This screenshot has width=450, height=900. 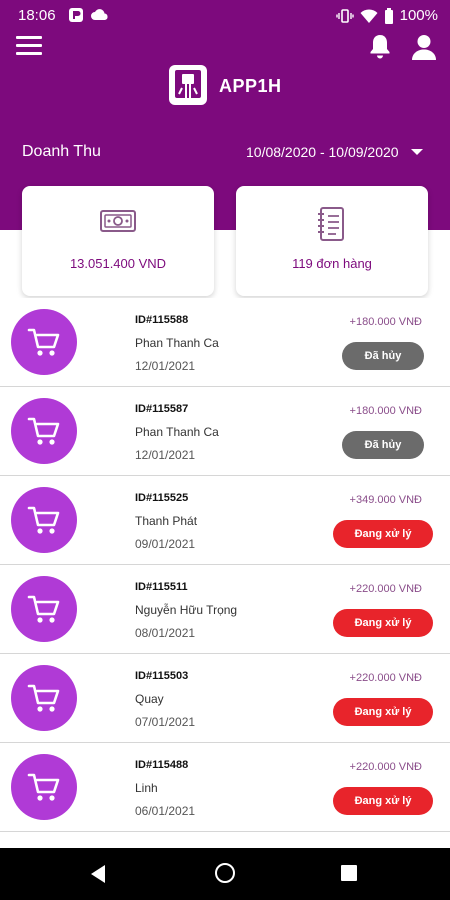 I want to click on revenue-label: Doanh Thu, so click(x=61, y=151).